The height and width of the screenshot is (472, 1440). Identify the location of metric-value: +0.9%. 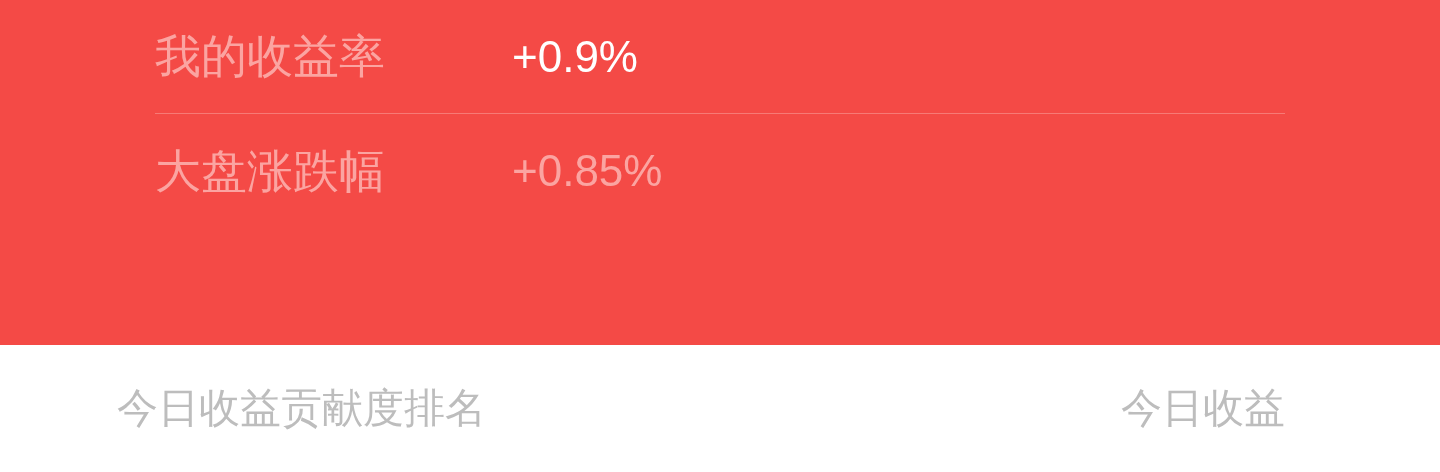
(575, 56).